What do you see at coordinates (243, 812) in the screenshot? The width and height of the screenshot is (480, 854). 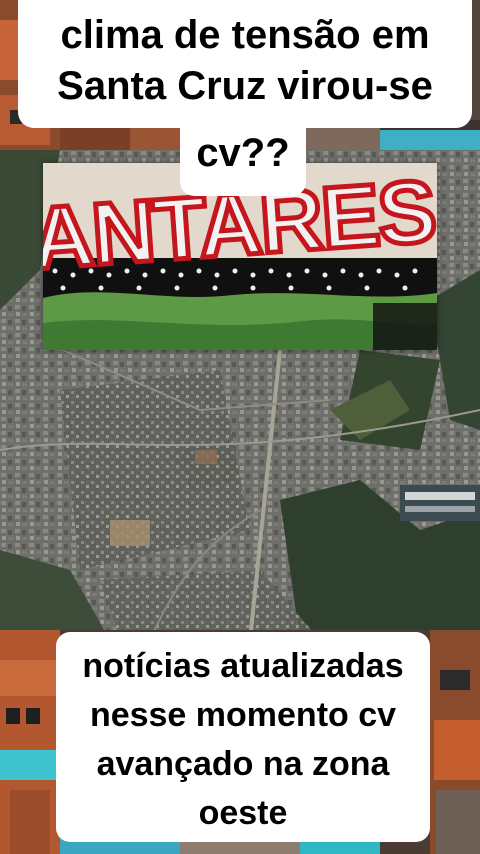 I see `caption-bottom-line-4: oeste` at bounding box center [243, 812].